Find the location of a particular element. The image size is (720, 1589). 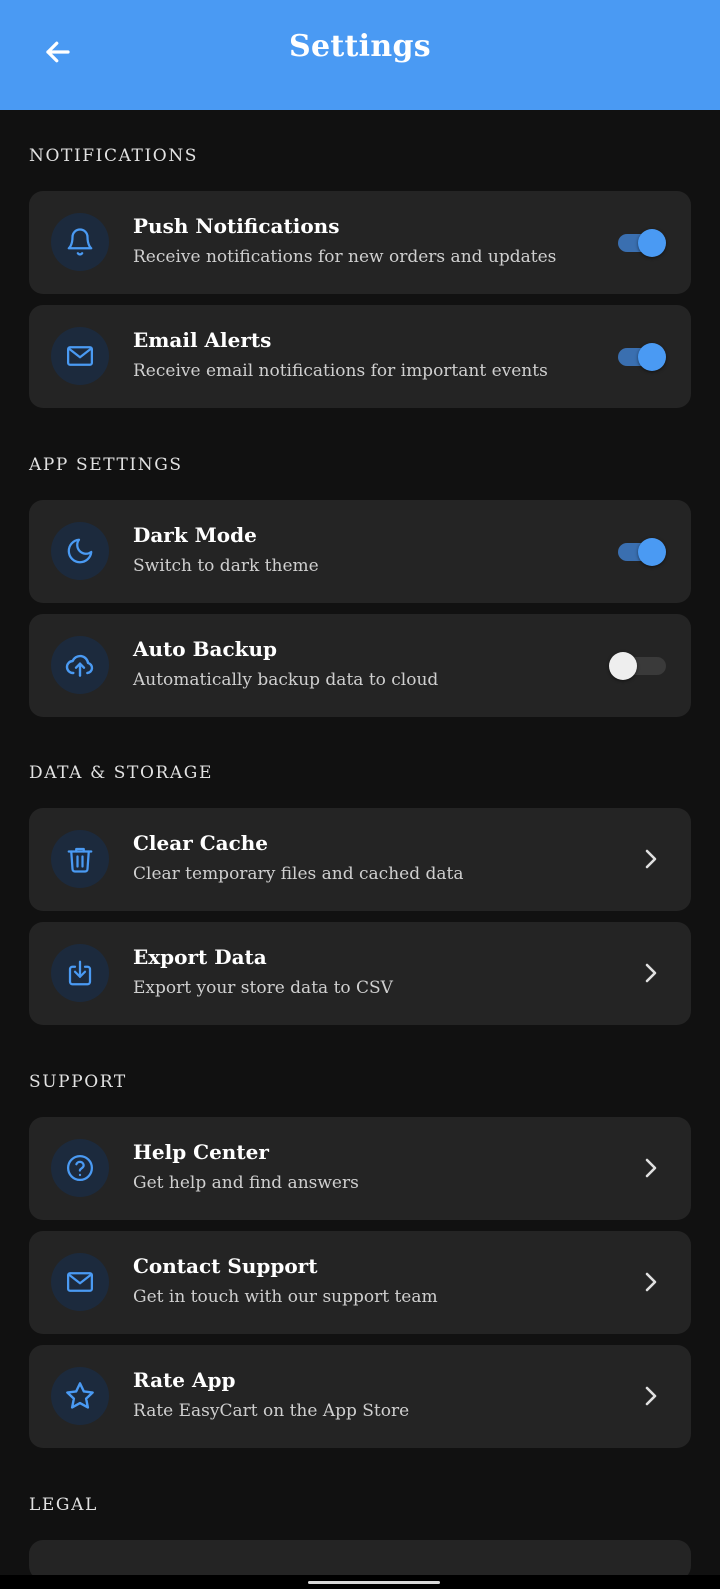

section-title-support: SUPPORT is located at coordinates (78, 1082).